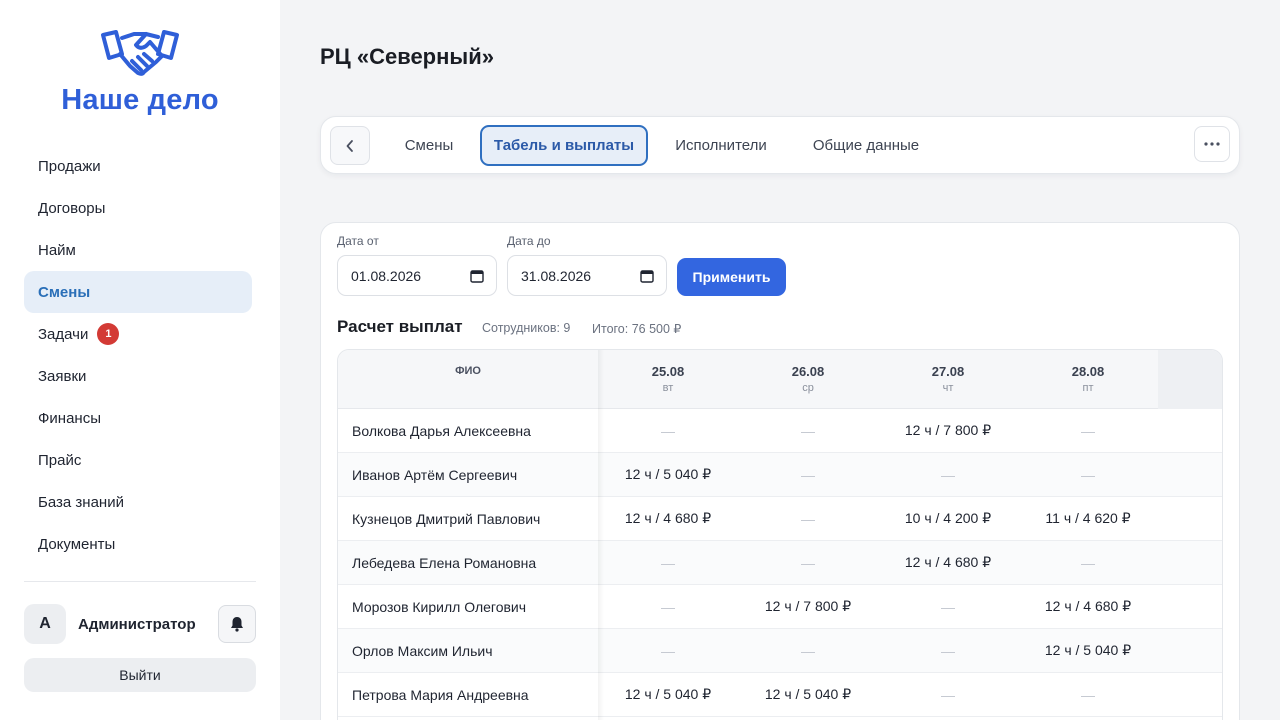 The height and width of the screenshot is (720, 1280). I want to click on employee-name: Кузнецов Дмитрий Павлович, so click(446, 518).